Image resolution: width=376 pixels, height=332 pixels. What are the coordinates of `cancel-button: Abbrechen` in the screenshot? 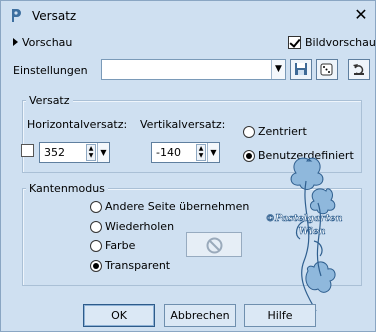 It's located at (200, 315).